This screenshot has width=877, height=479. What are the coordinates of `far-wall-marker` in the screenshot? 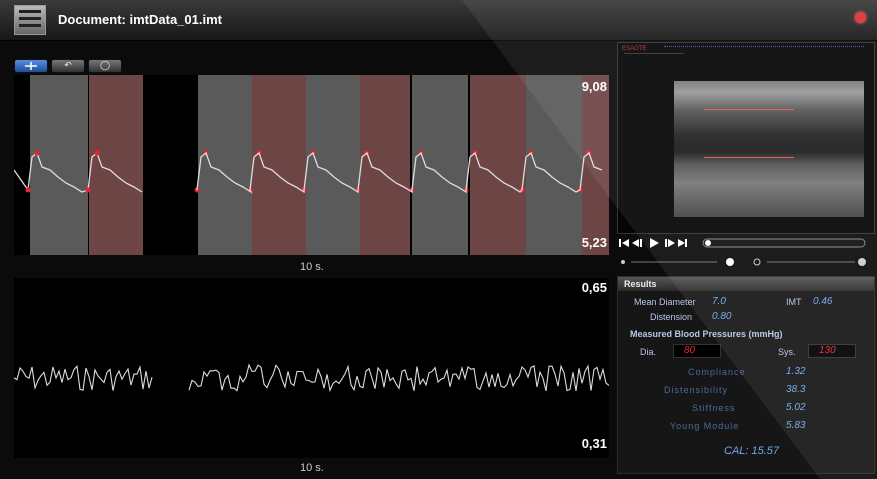 It's located at (749, 157).